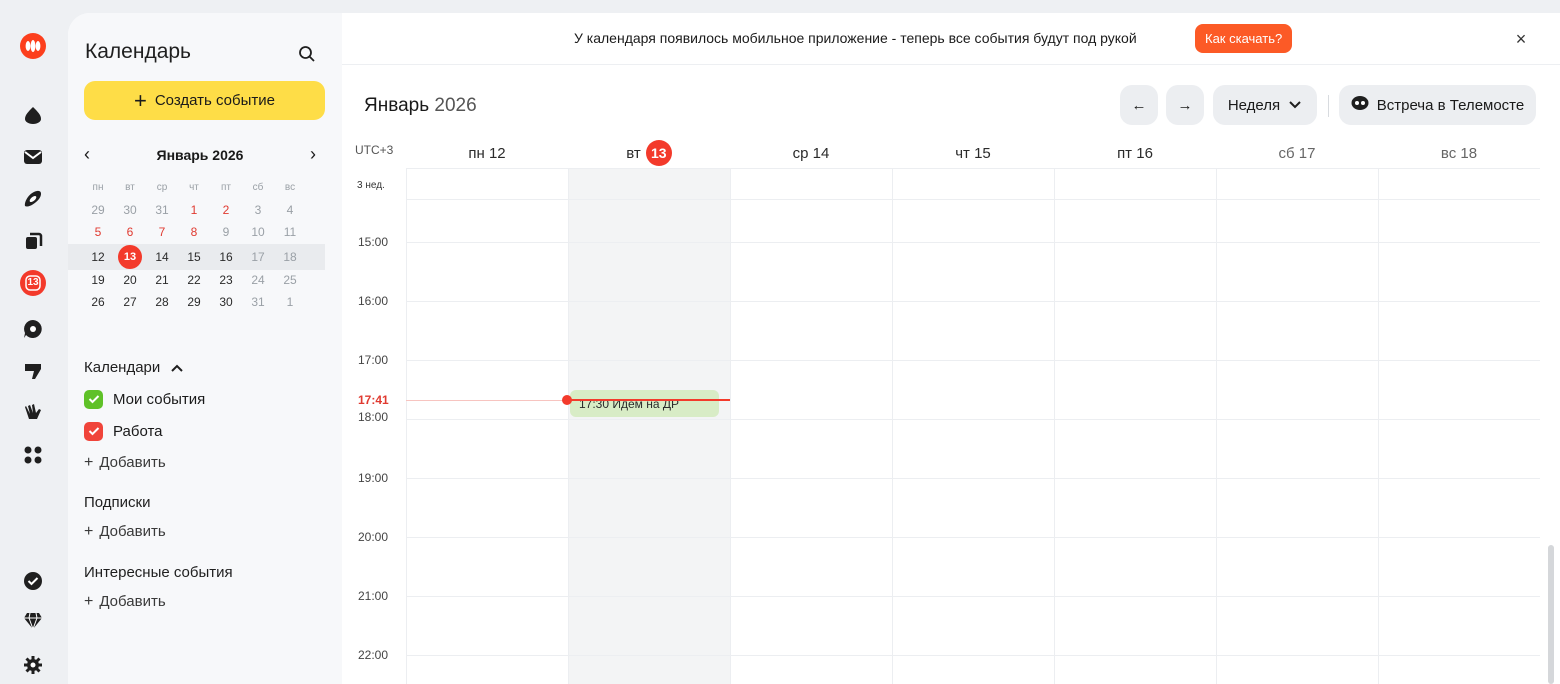 Image resolution: width=1560 pixels, height=684 pixels. What do you see at coordinates (33, 283) in the screenshot?
I see `calendar-icon: 13` at bounding box center [33, 283].